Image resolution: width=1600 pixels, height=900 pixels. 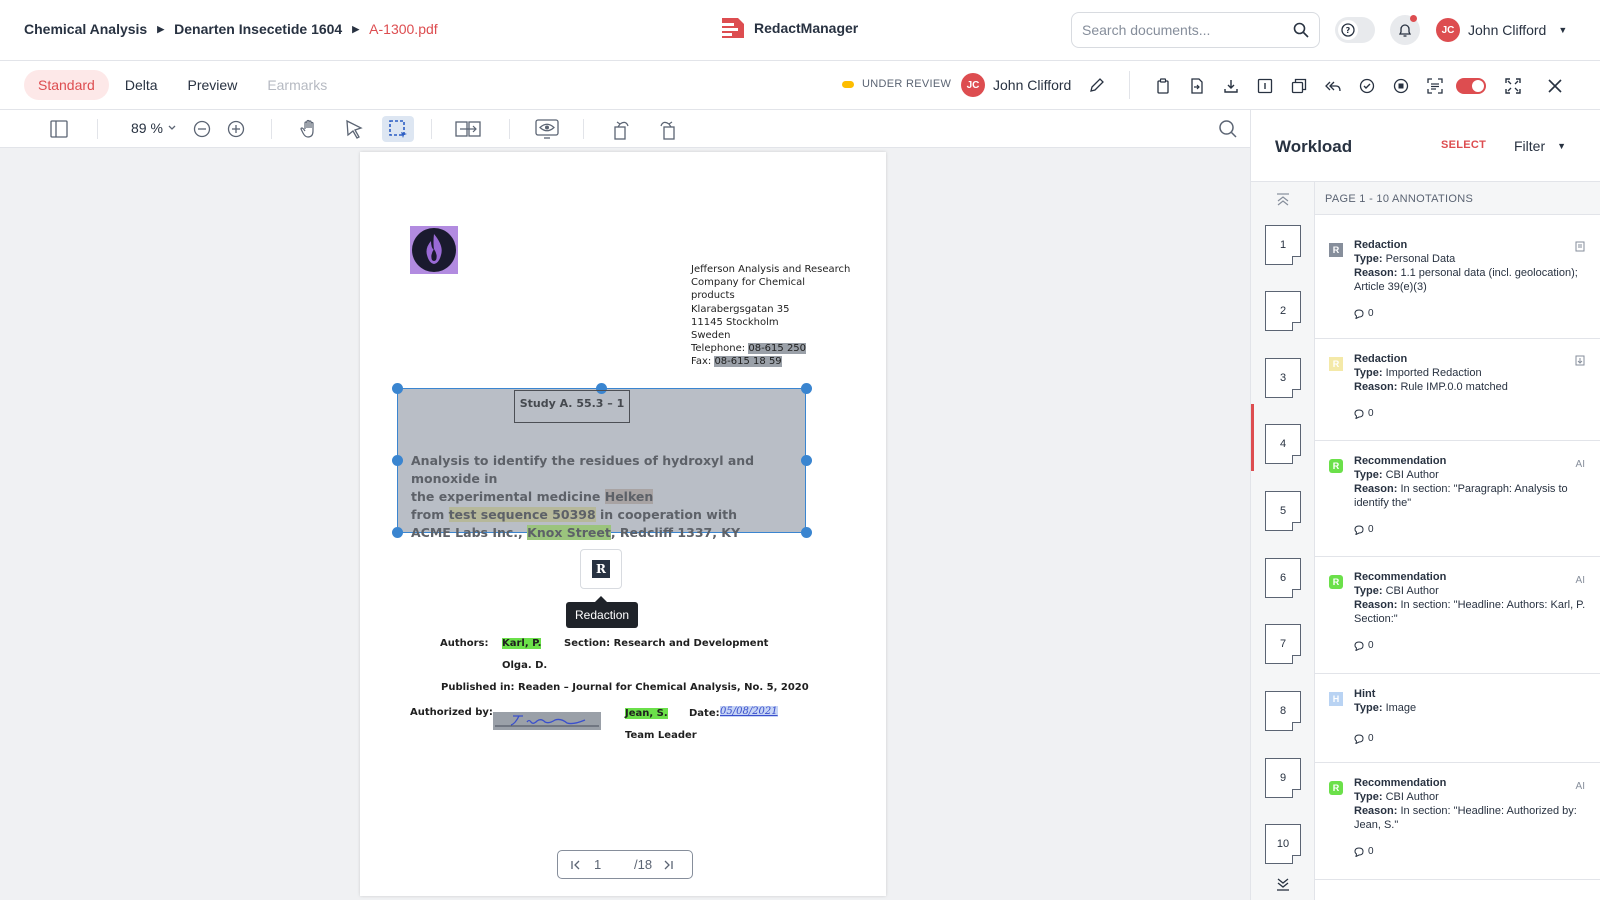 I want to click on annotated-text: Helken, so click(x=629, y=496).